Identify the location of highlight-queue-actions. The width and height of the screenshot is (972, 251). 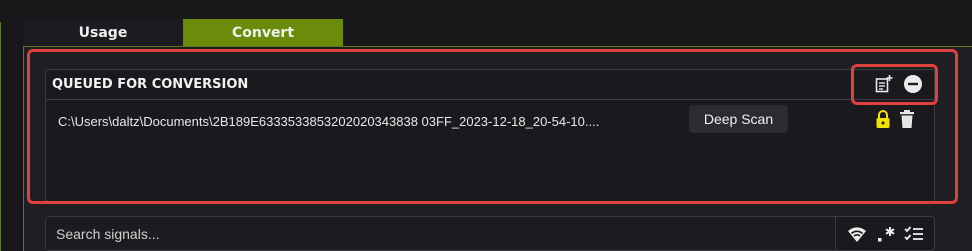
(894, 84).